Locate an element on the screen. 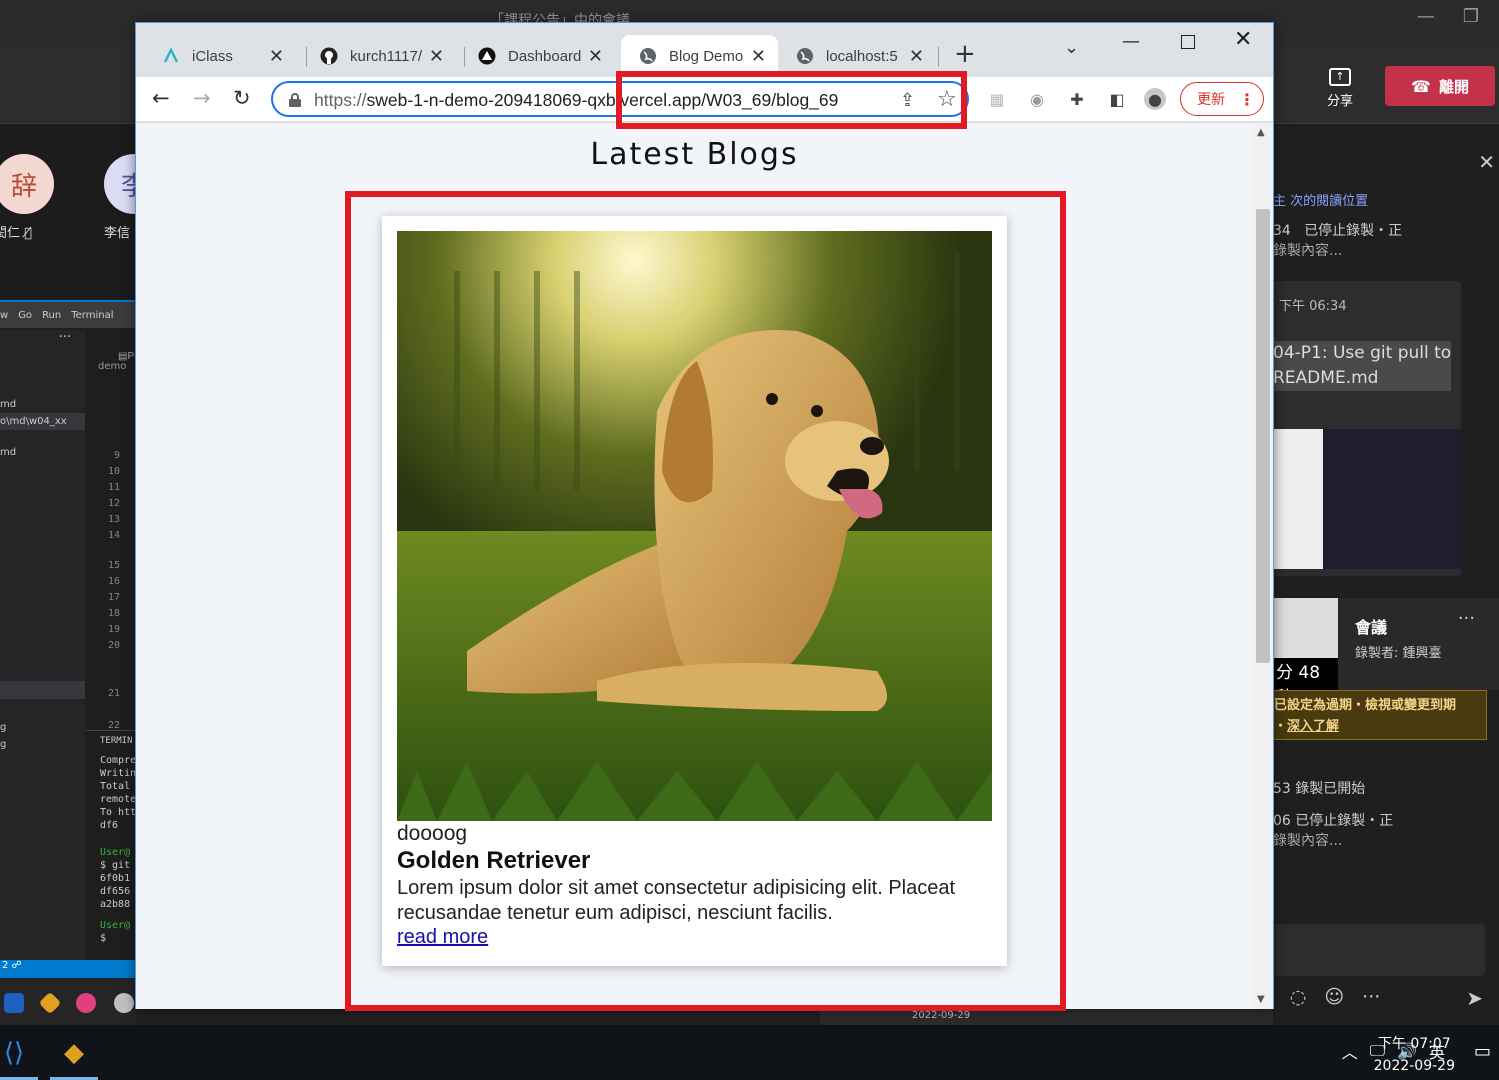 Image resolution: width=1499 pixels, height=1080 pixels. vscode-menu-bar: w Go Run Terminal is located at coordinates (68, 315).